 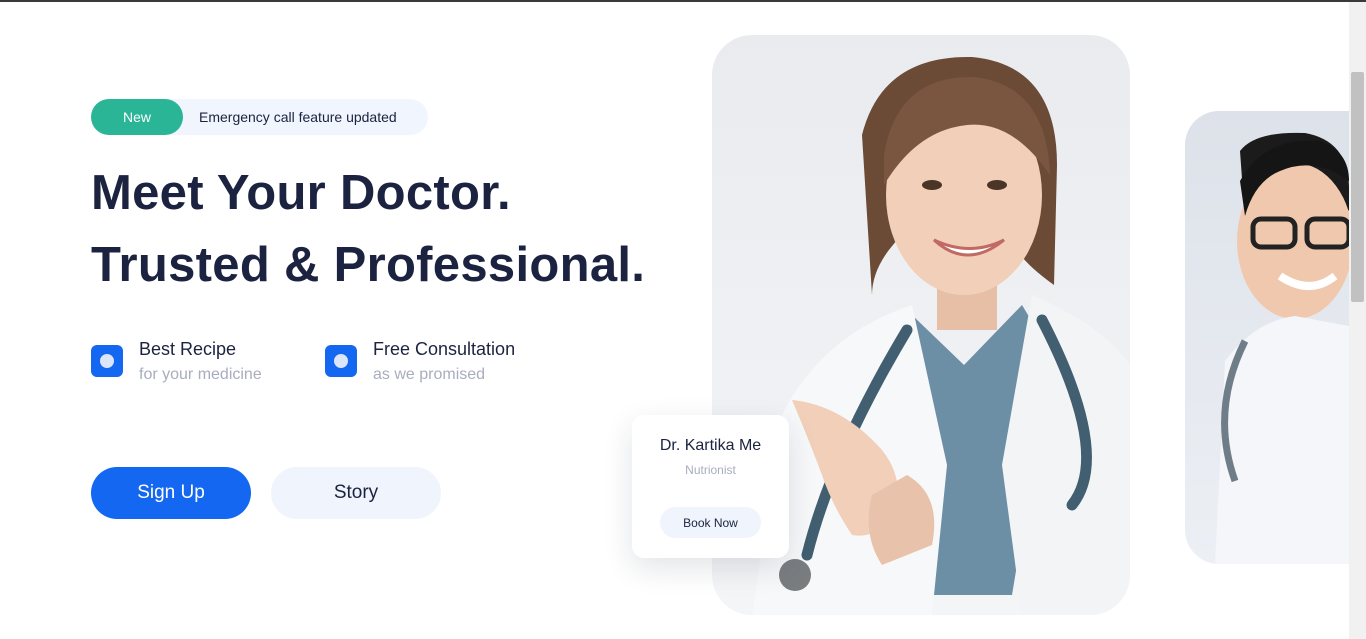 I want to click on feature-subtitle: for your medicine, so click(x=200, y=374).